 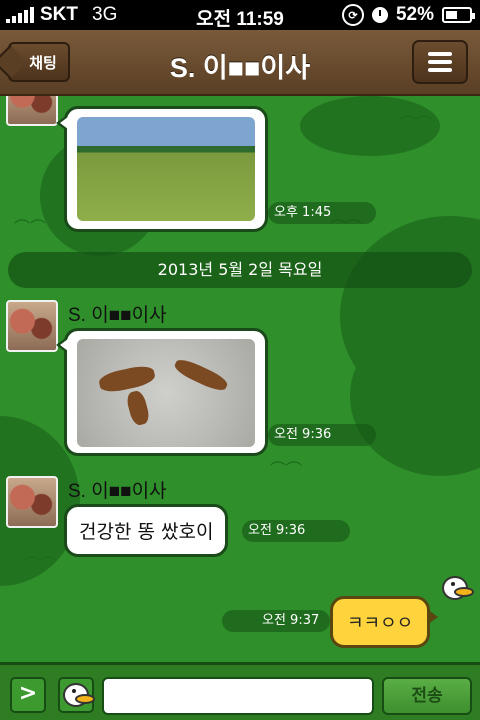 I want to click on chat-header: 채팅 S. 이■■이사, so click(x=240, y=63).